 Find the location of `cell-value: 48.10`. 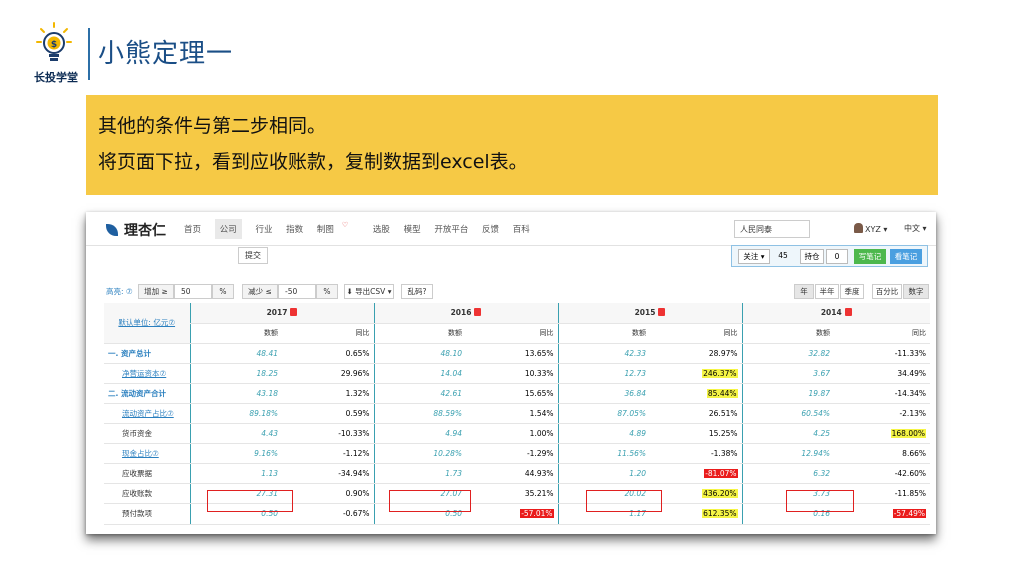

cell-value: 48.10 is located at coordinates (451, 353).